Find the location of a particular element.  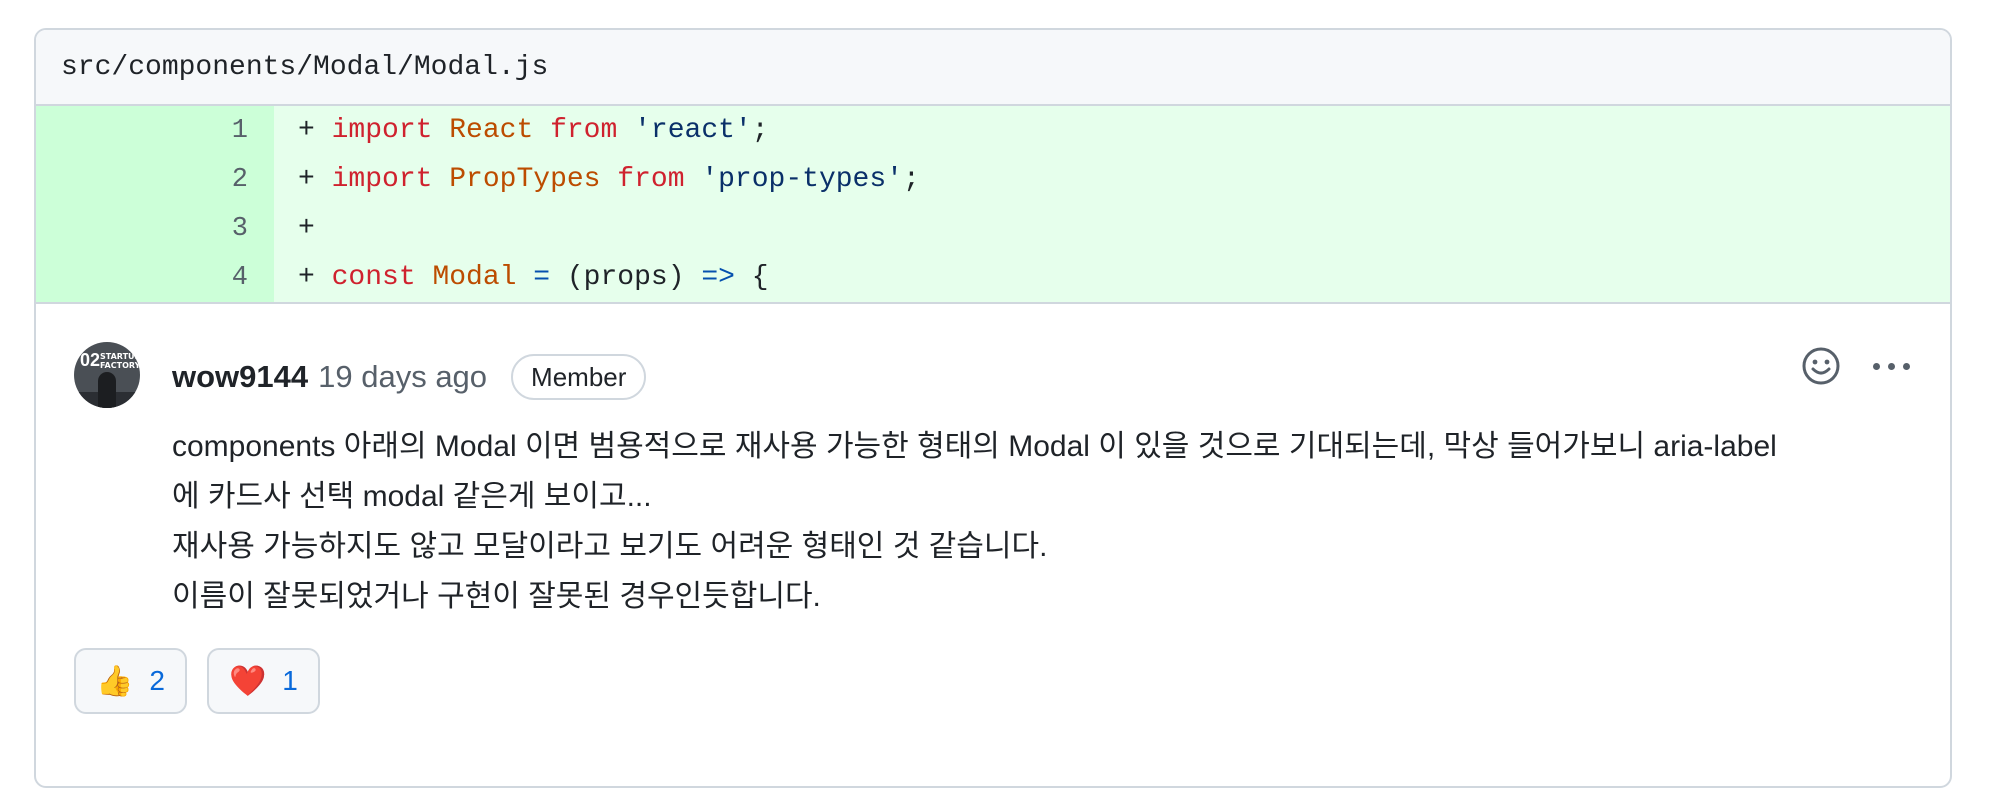

diff-line: 4 + const Modal = (props) => { is located at coordinates (993, 277).